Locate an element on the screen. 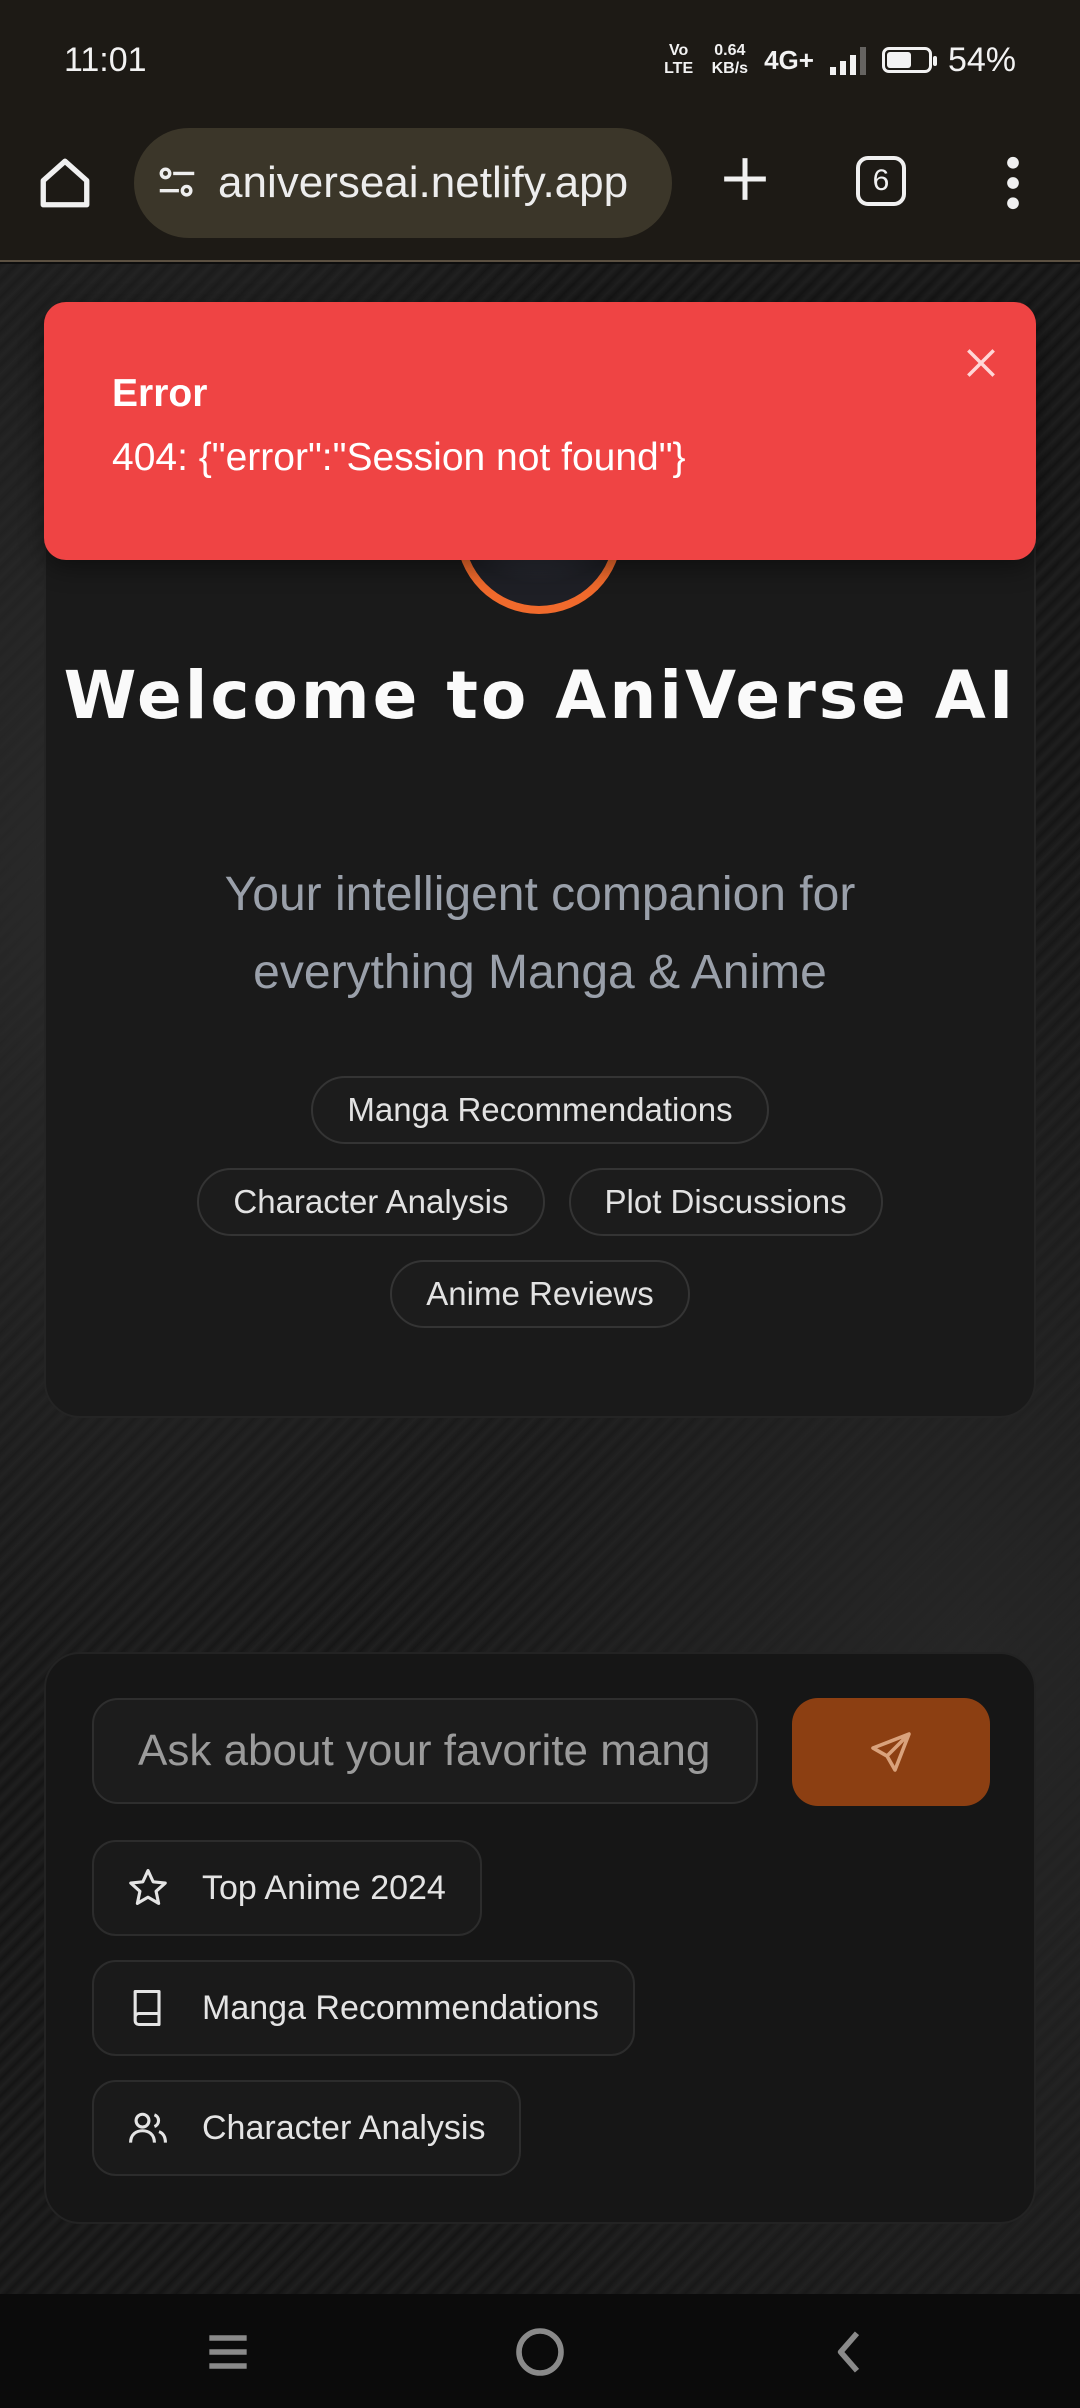  network-speed-value: 0.64 is located at coordinates (730, 50).